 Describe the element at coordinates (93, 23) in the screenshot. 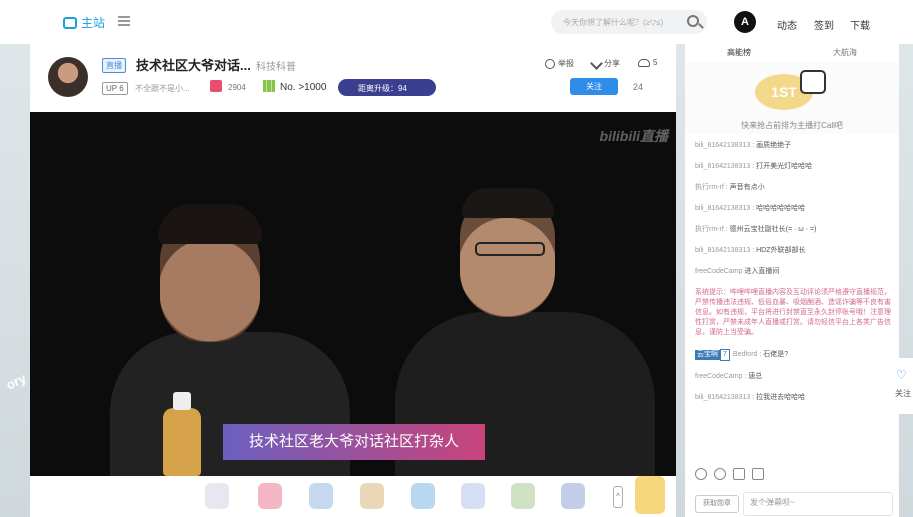

I see `home-link-label: 主站` at that location.